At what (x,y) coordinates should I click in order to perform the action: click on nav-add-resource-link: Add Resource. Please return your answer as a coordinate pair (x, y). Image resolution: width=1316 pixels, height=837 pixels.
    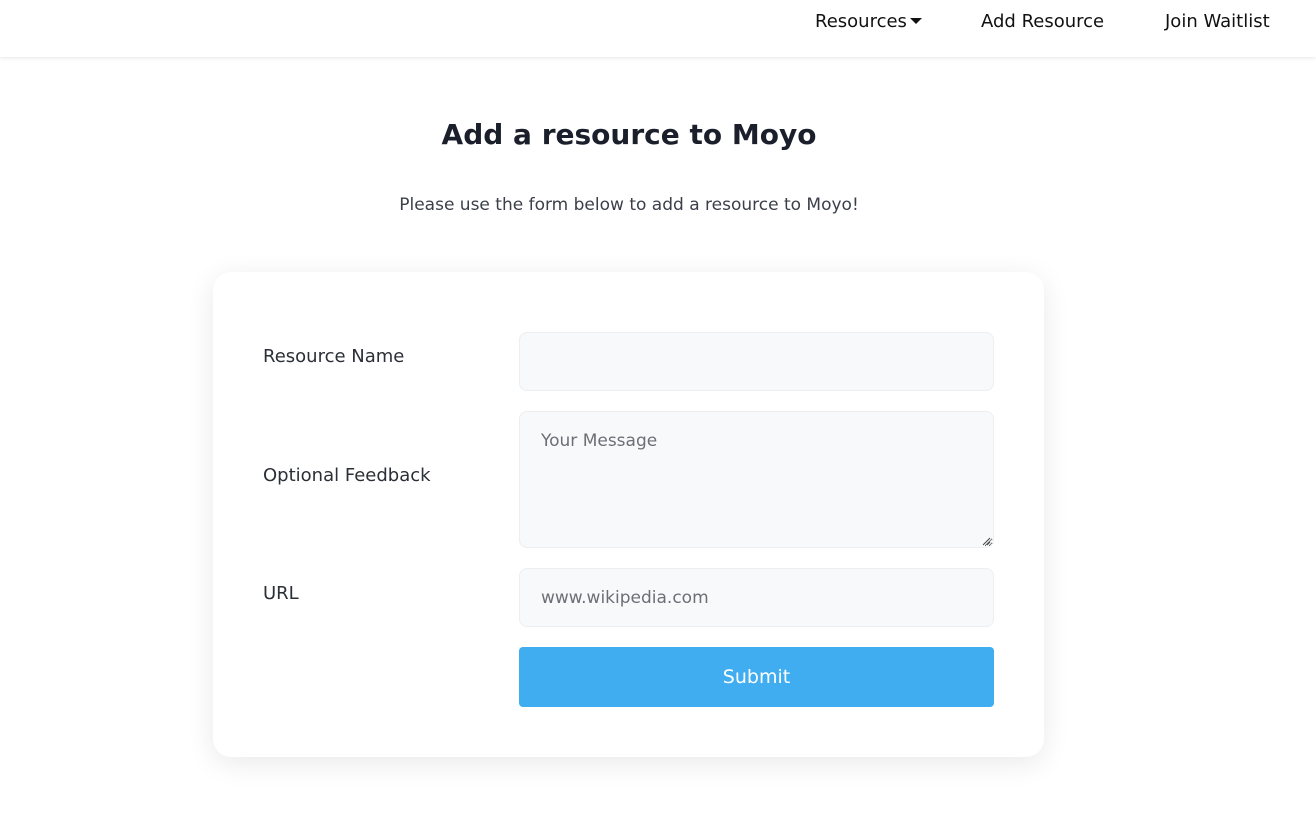
    Looking at the image, I should click on (1042, 22).